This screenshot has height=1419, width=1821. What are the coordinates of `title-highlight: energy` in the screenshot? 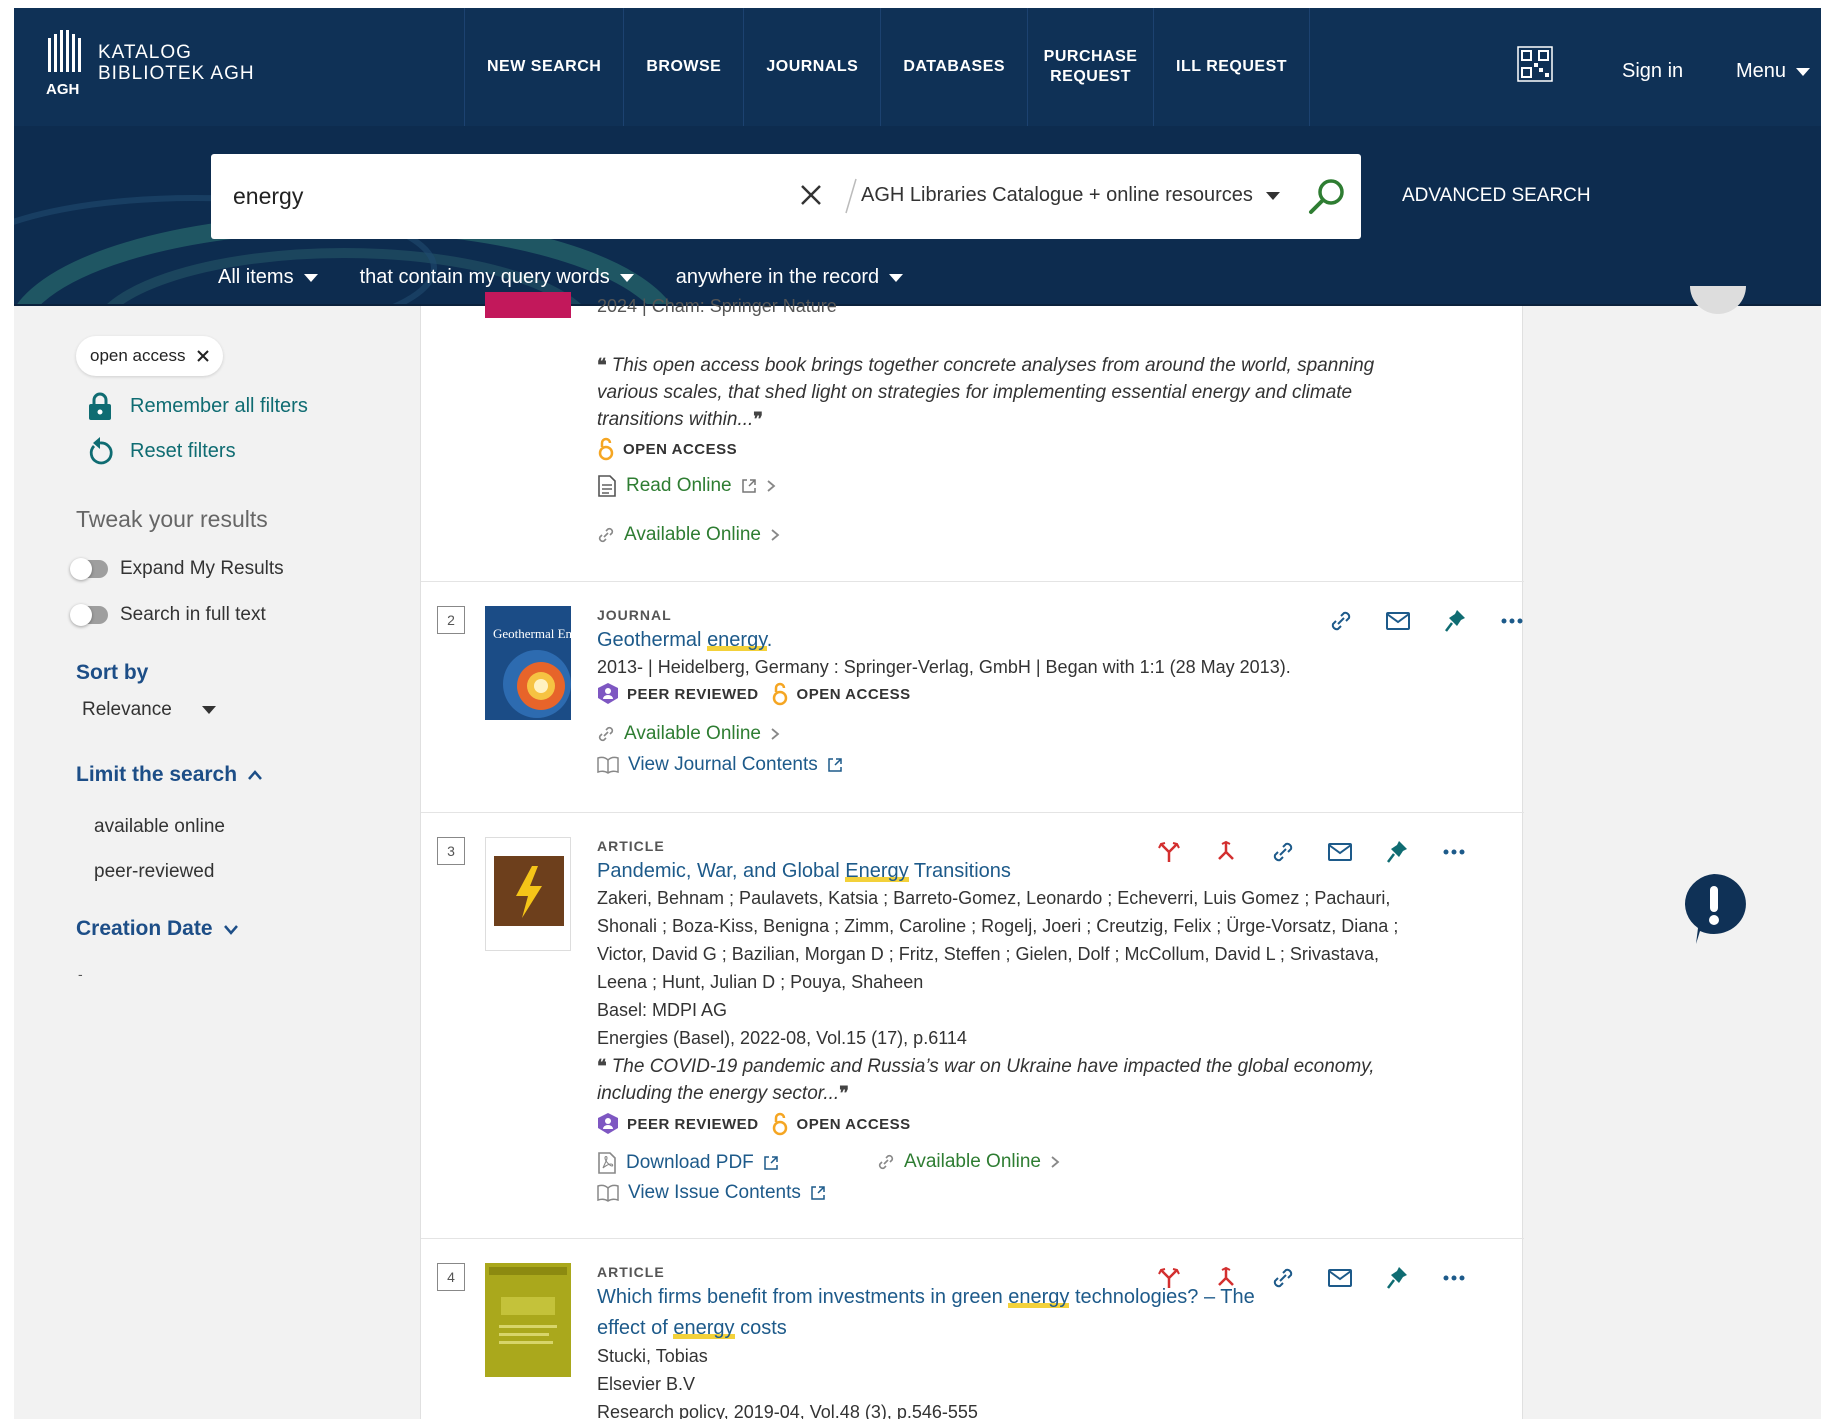 It's located at (704, 1328).